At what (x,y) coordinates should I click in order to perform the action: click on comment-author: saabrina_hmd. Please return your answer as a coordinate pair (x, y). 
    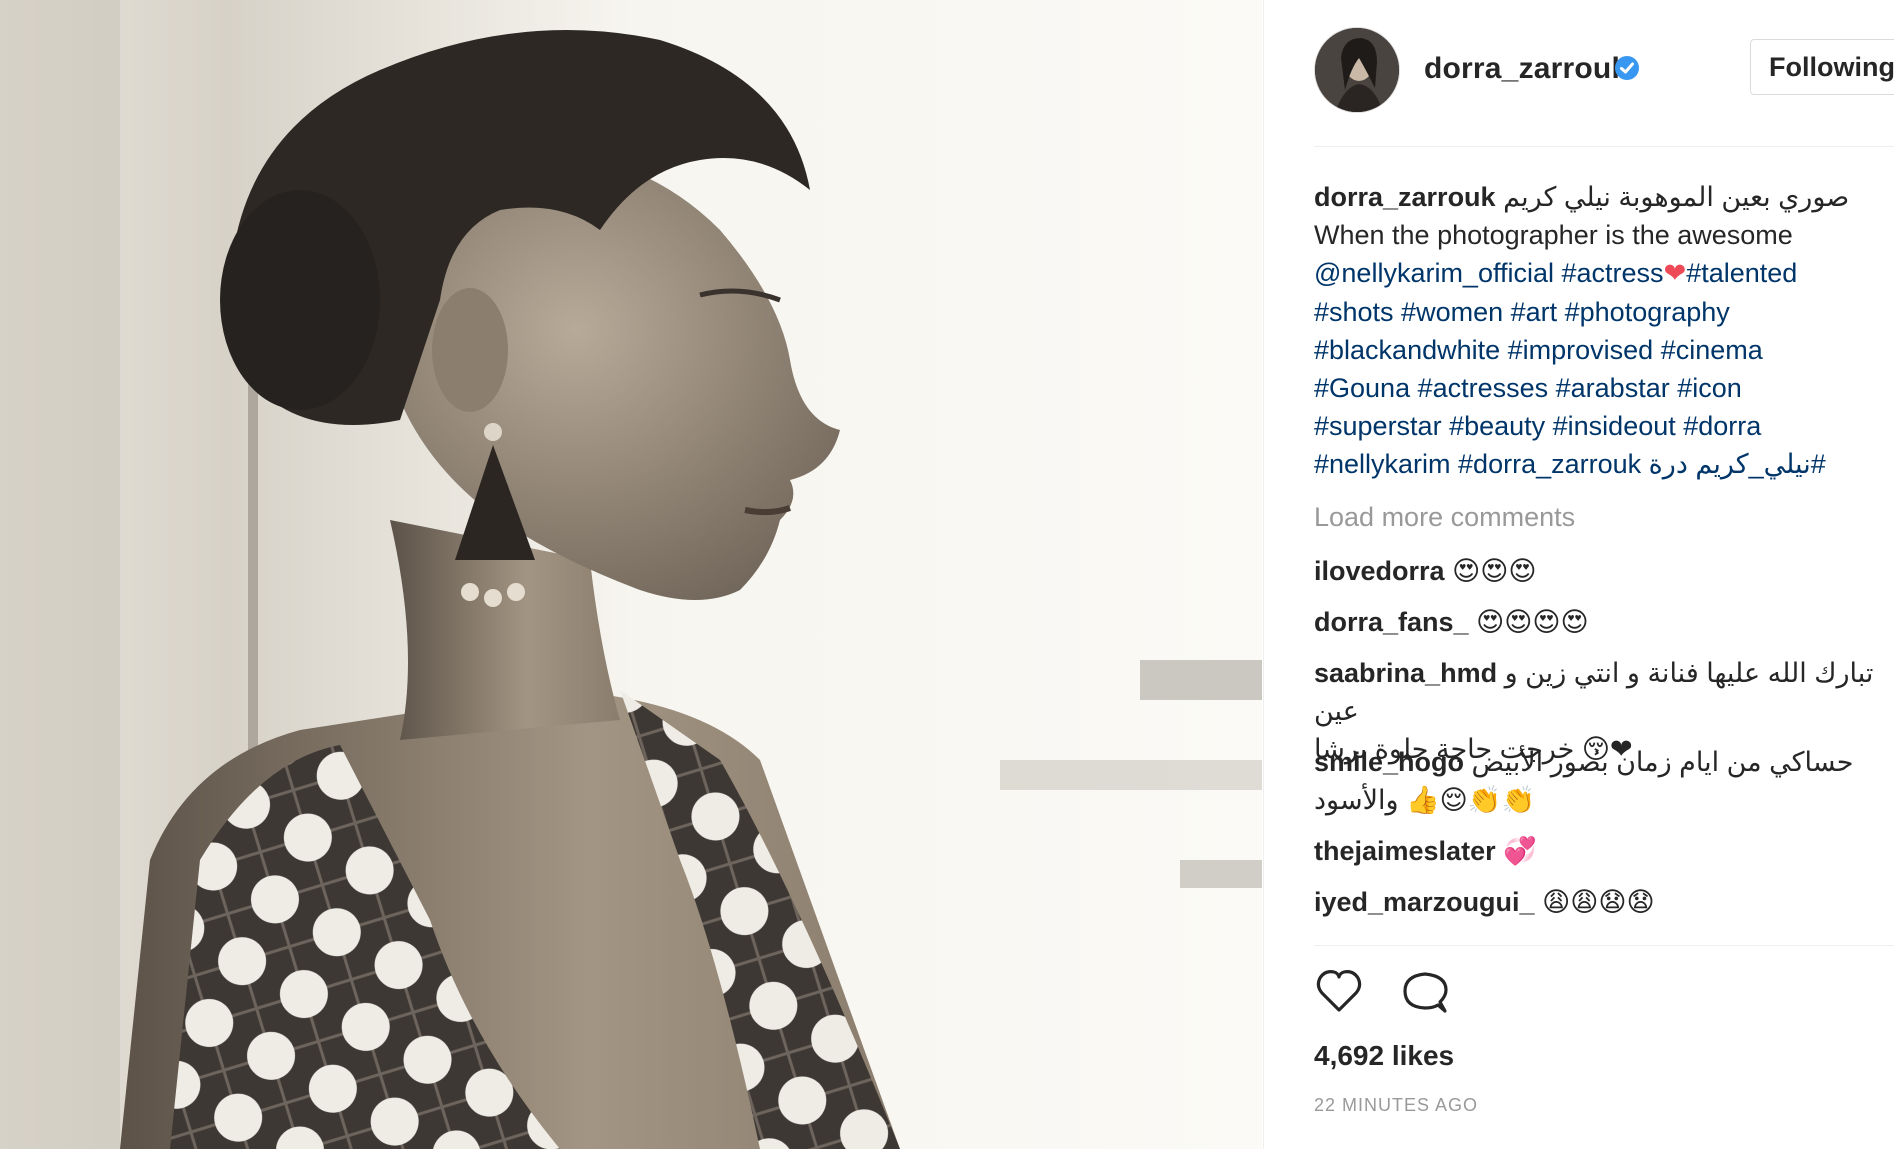
    Looking at the image, I should click on (1405, 673).